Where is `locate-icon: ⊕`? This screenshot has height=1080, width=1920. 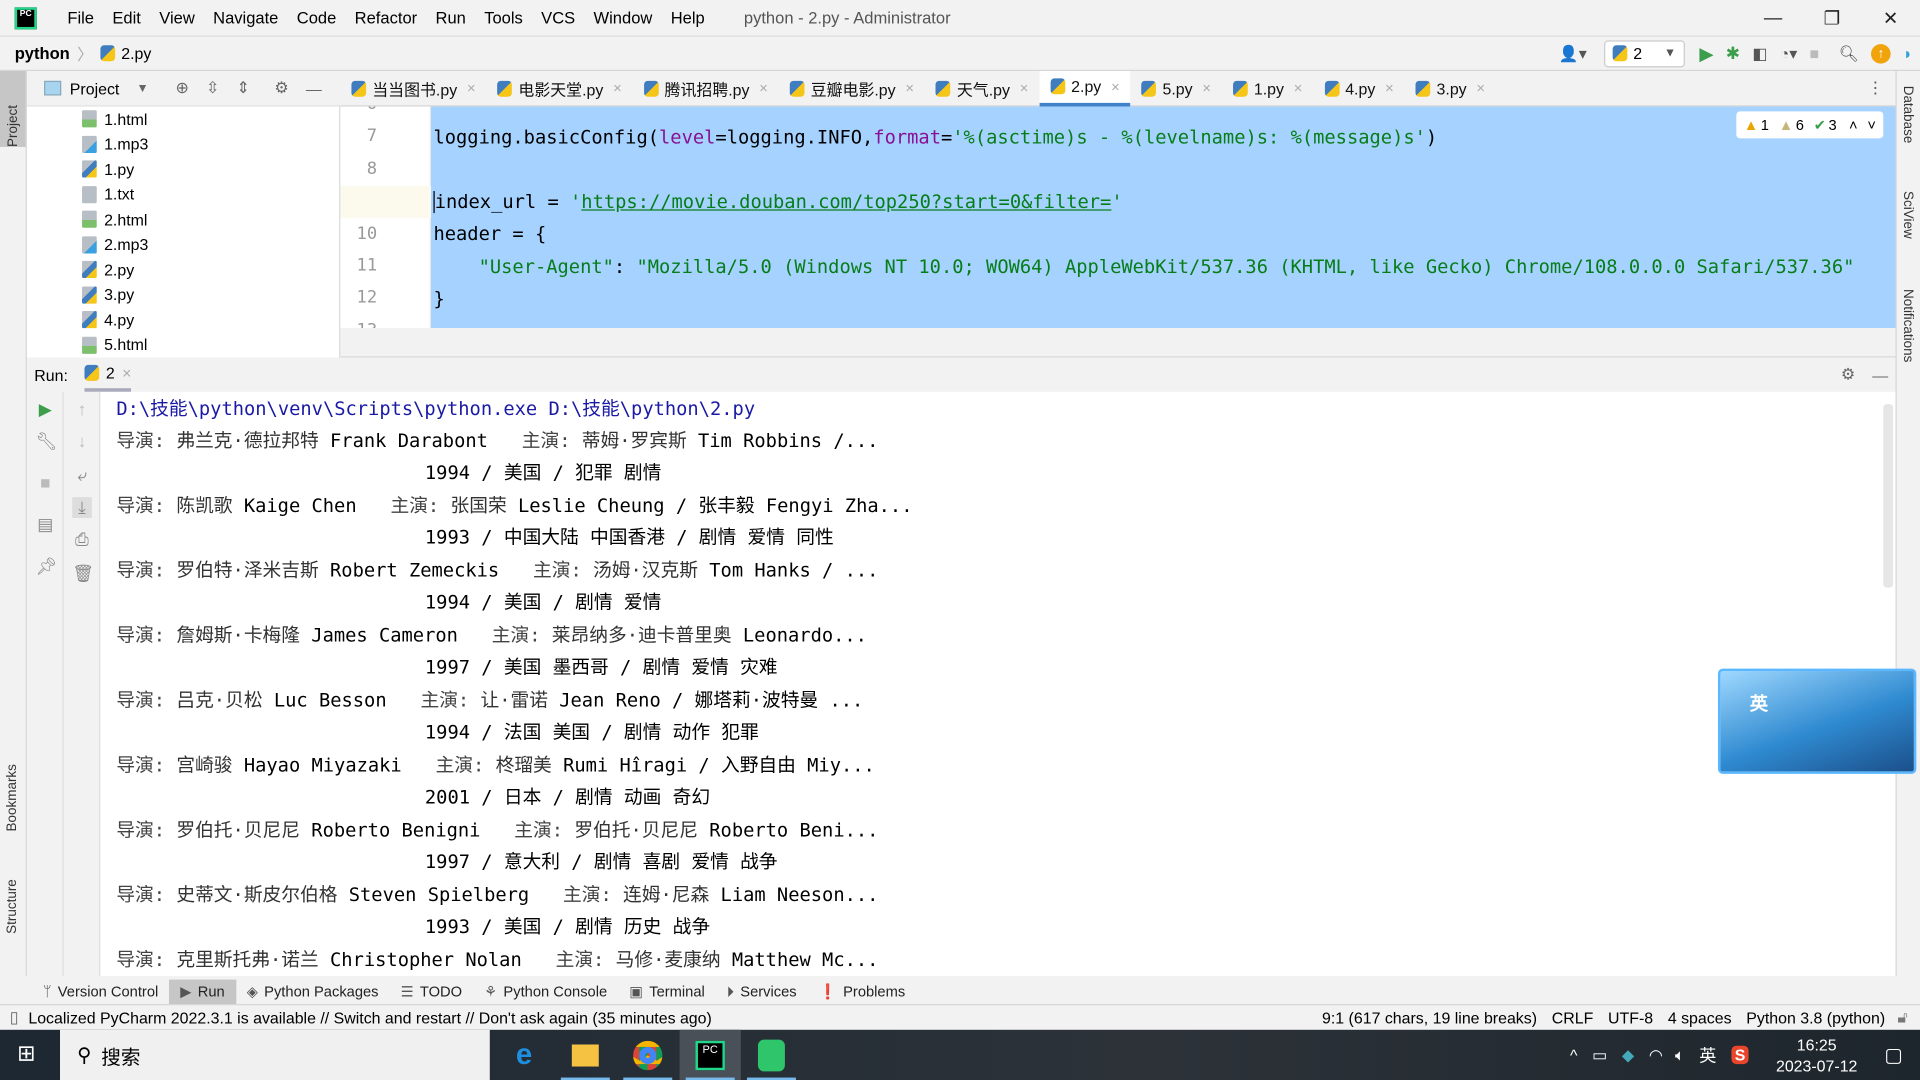 locate-icon: ⊕ is located at coordinates (182, 88).